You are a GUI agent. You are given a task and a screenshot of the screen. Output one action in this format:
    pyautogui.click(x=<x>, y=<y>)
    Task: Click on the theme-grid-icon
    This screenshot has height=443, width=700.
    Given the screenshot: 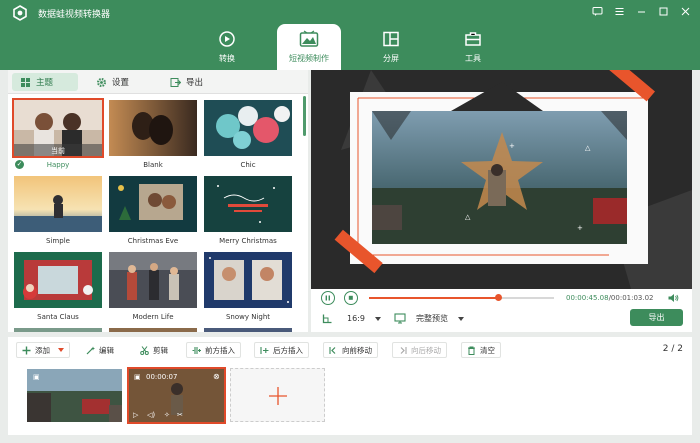 What is the action you would take?
    pyautogui.click(x=25, y=82)
    